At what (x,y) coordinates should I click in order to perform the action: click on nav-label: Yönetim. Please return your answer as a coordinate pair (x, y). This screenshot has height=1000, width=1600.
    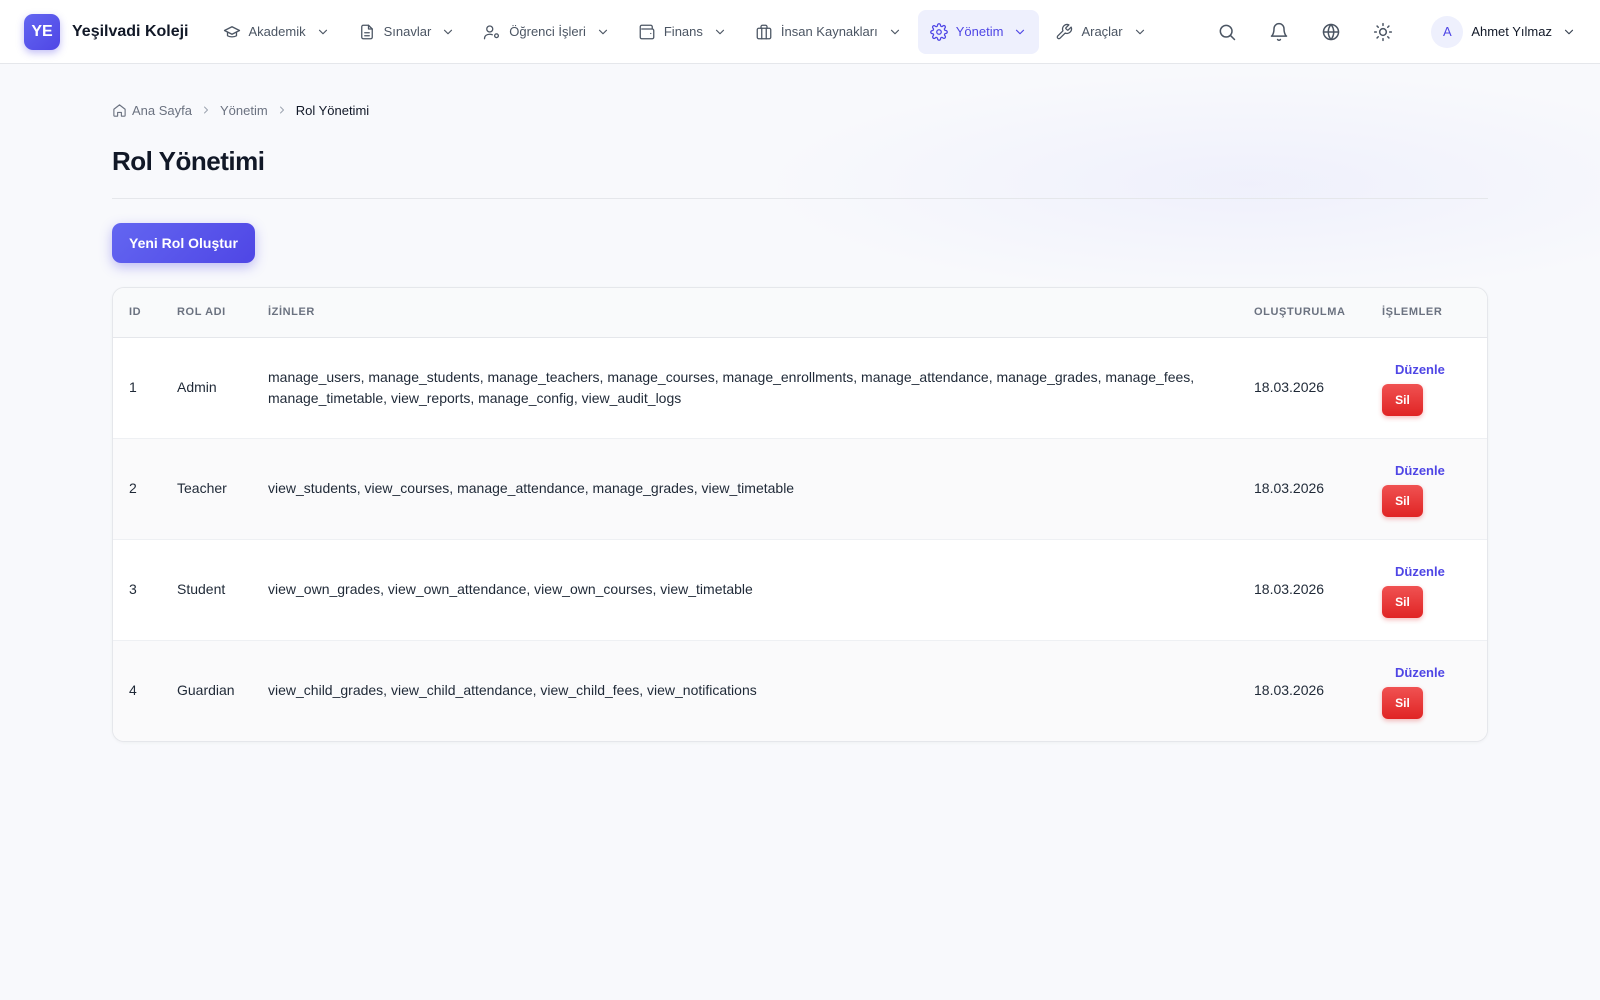
    Looking at the image, I should click on (979, 31).